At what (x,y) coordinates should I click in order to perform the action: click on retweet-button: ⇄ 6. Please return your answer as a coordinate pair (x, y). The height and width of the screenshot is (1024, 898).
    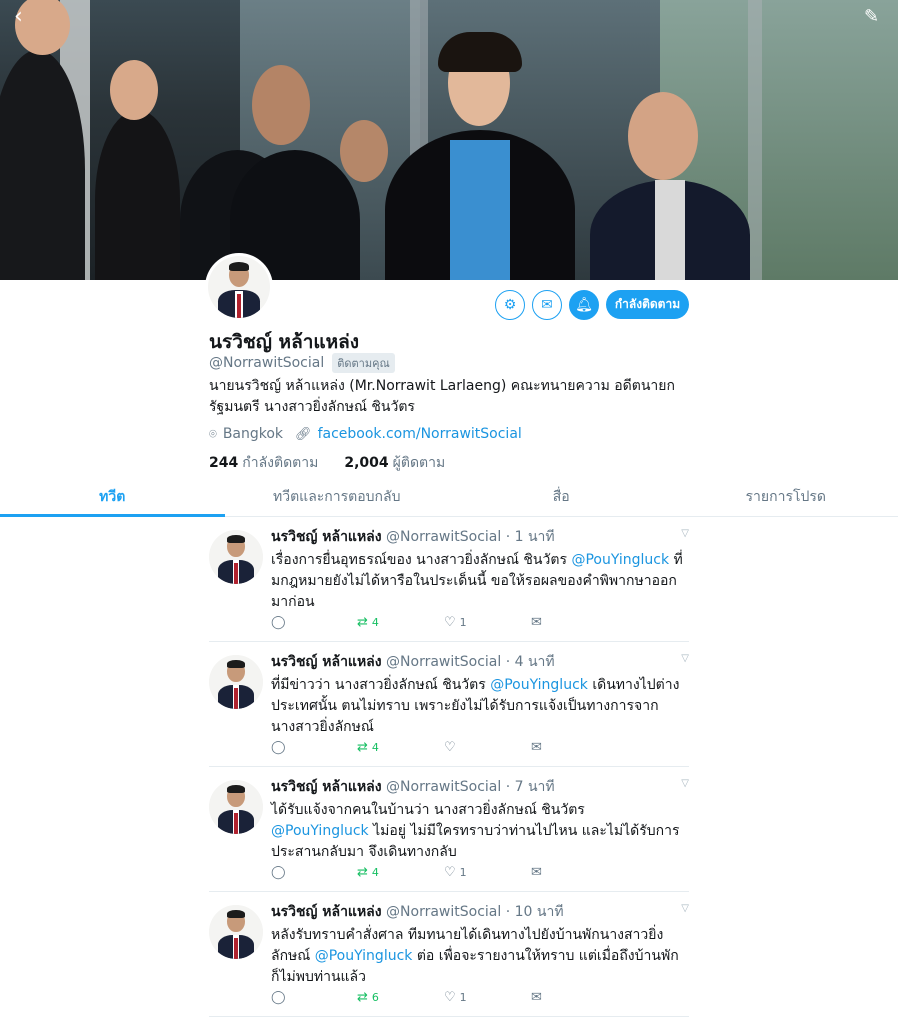
    Looking at the image, I should click on (368, 997).